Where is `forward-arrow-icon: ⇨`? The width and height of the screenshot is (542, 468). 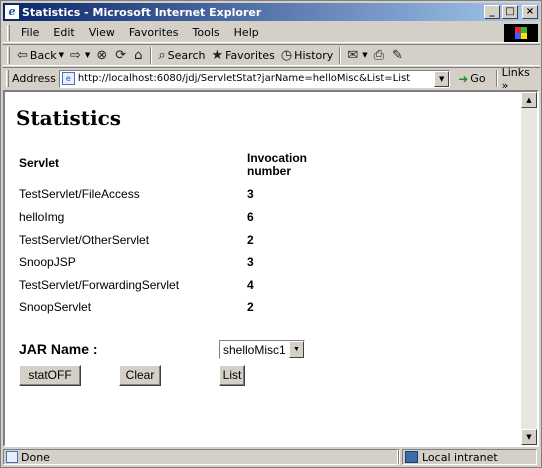
forward-arrow-icon: ⇨ is located at coordinates (75, 55).